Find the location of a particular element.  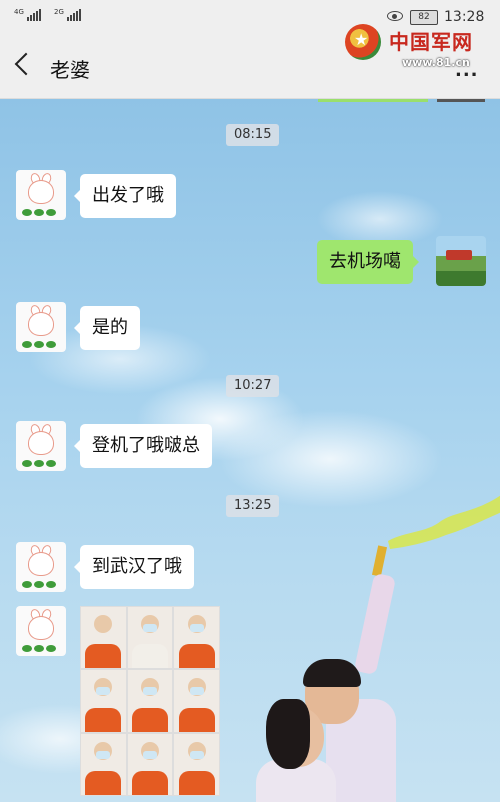

smoke-plume-image is located at coordinates (444, 522).